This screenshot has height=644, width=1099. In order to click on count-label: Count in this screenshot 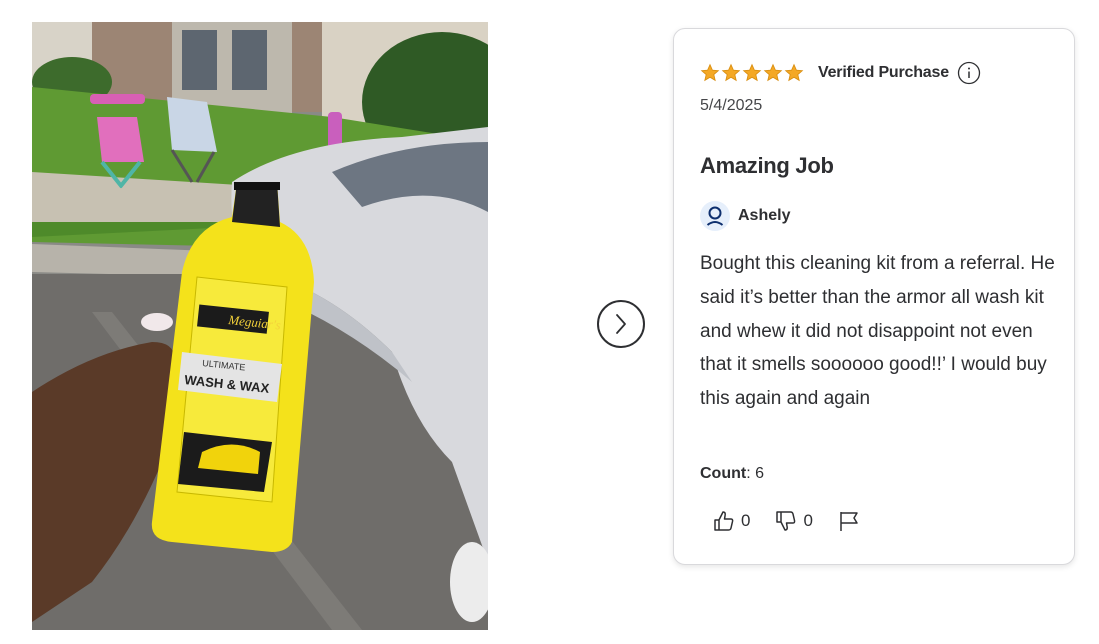, I will do `click(723, 473)`.